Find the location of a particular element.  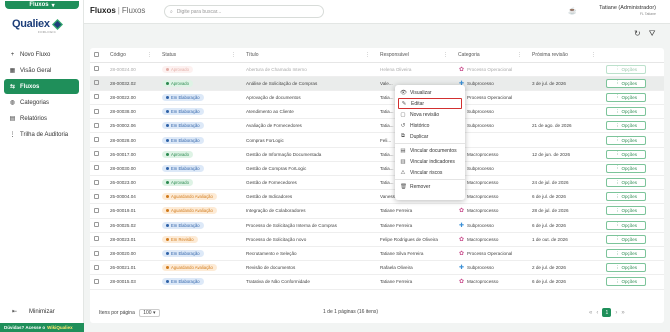

sidebar-item-relatorios: ▤ Relatórios is located at coordinates (41, 118).